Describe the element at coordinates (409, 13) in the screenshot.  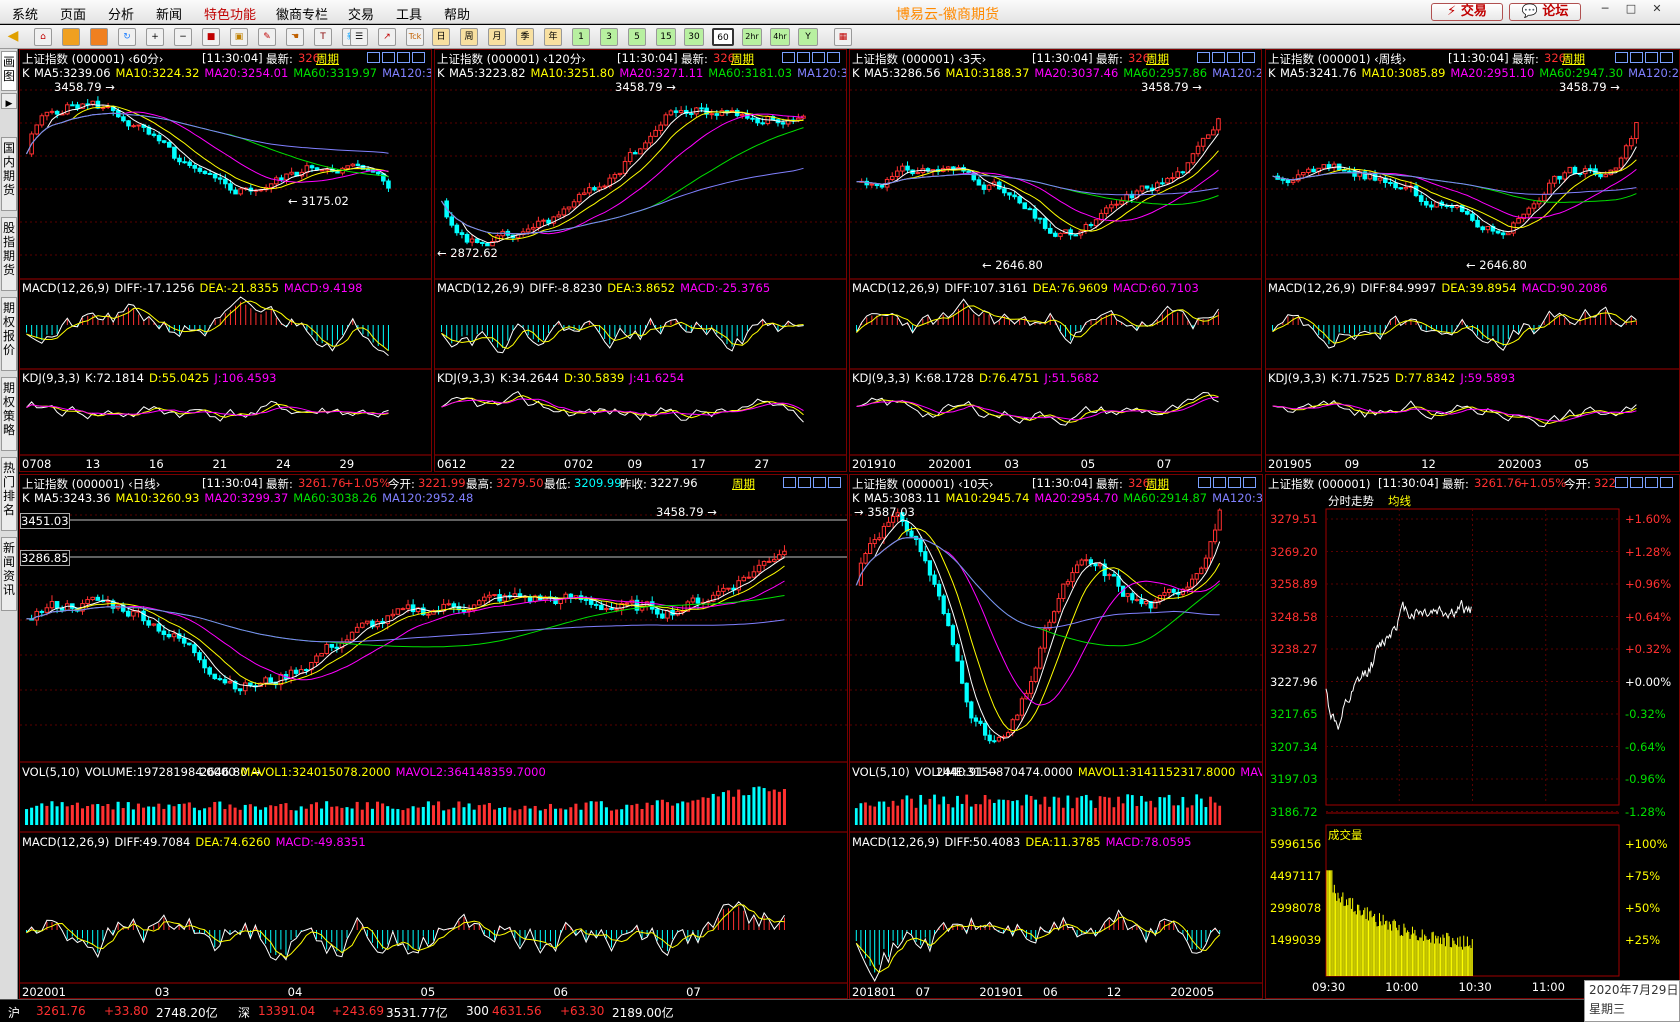
I see `menu-tools: 工具` at that location.